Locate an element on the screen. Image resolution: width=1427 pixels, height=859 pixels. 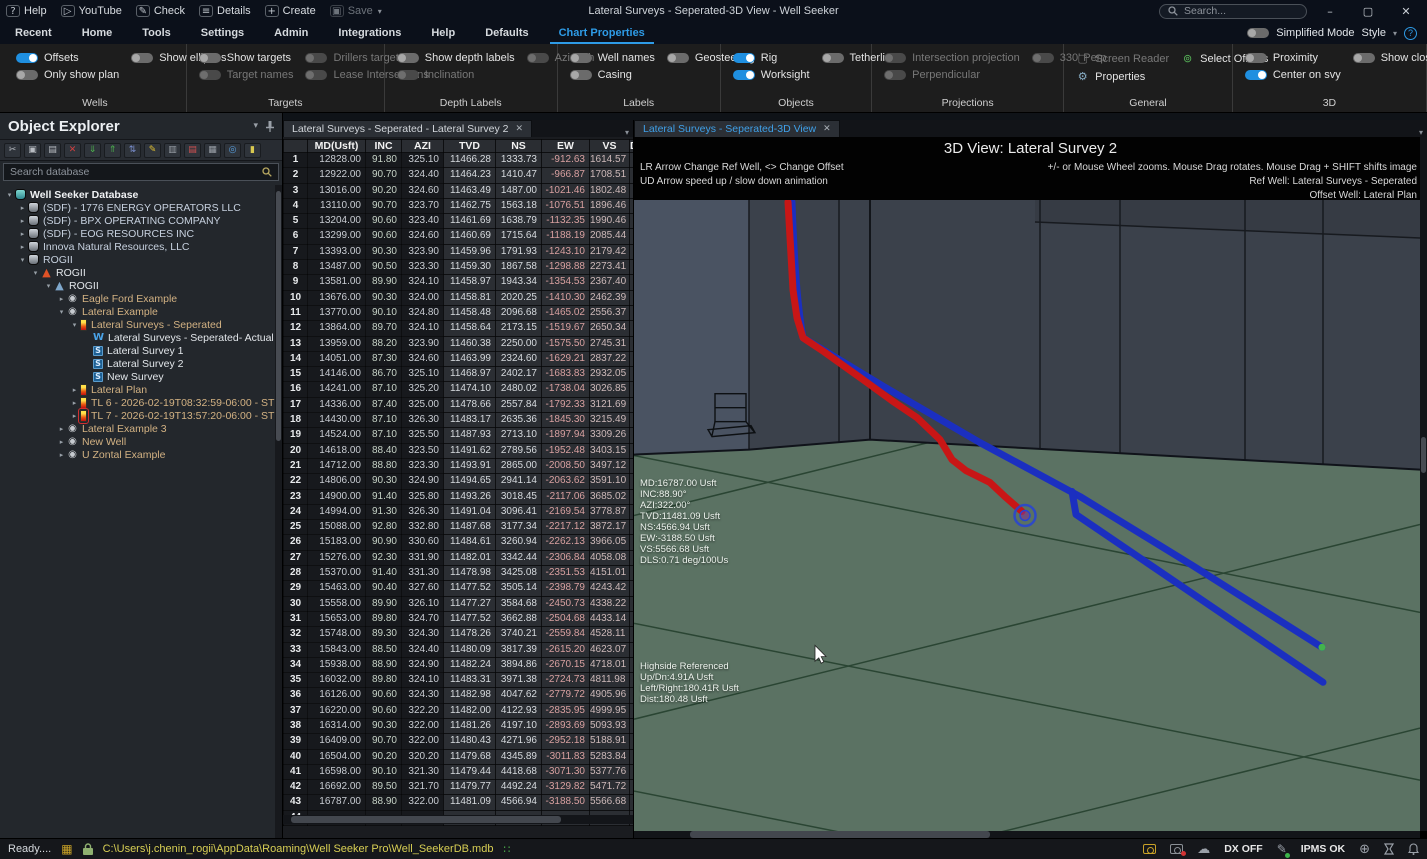
cell: -2169.54 is located at coordinates (565, 512).